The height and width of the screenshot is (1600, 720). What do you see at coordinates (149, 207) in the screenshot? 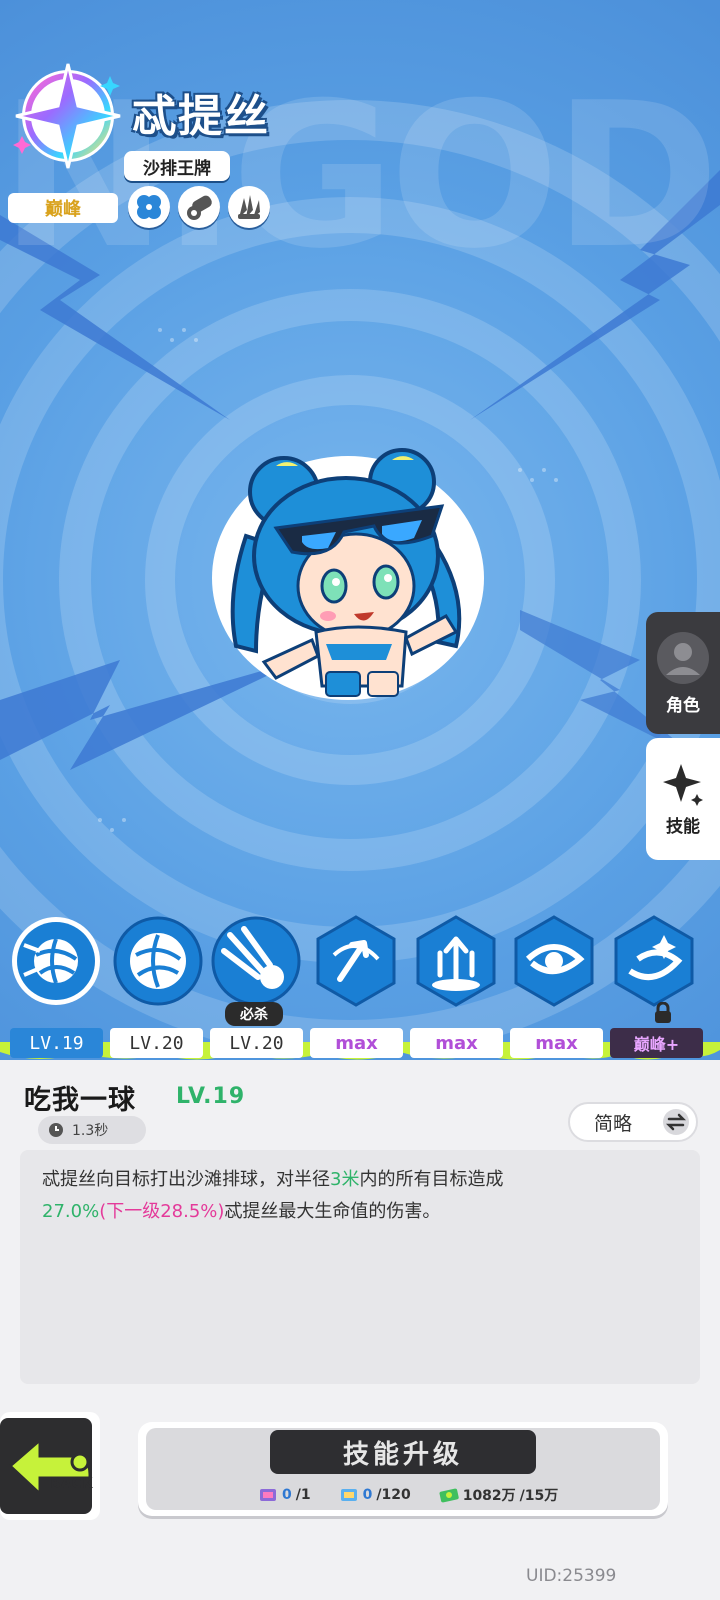
I see `clover-icon` at bounding box center [149, 207].